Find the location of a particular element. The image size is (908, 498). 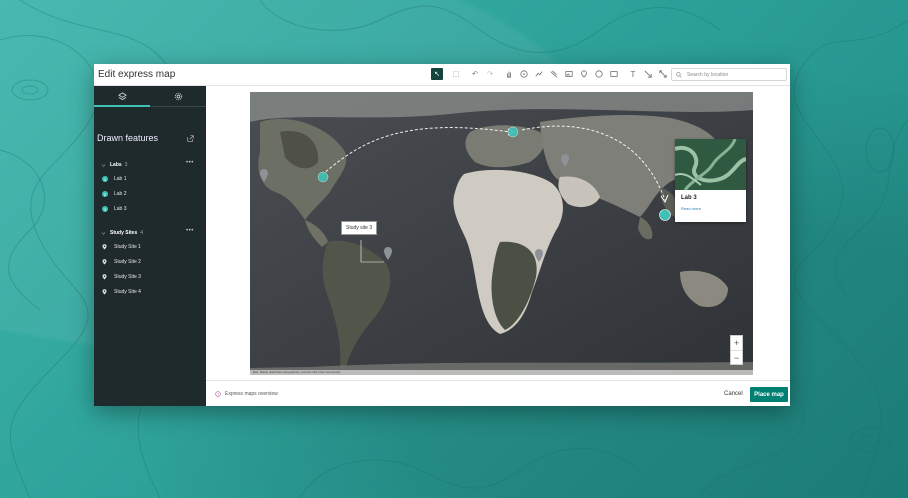

redo-icon: ↷ is located at coordinates (490, 74).